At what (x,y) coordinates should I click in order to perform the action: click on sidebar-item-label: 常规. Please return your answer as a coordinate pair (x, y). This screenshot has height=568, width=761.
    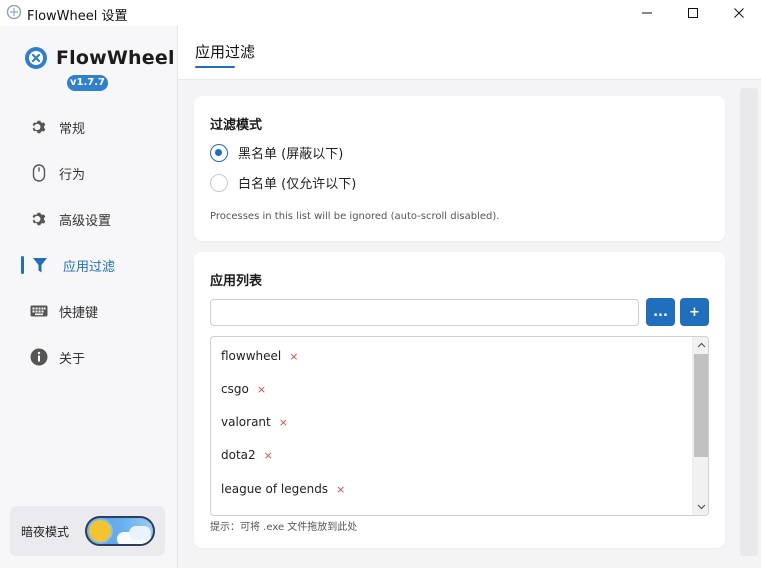
    Looking at the image, I should click on (72, 129).